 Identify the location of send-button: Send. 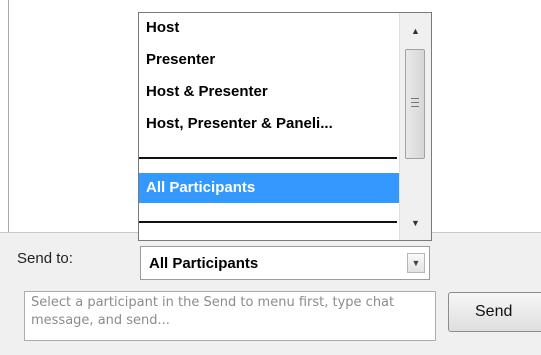
(494, 312).